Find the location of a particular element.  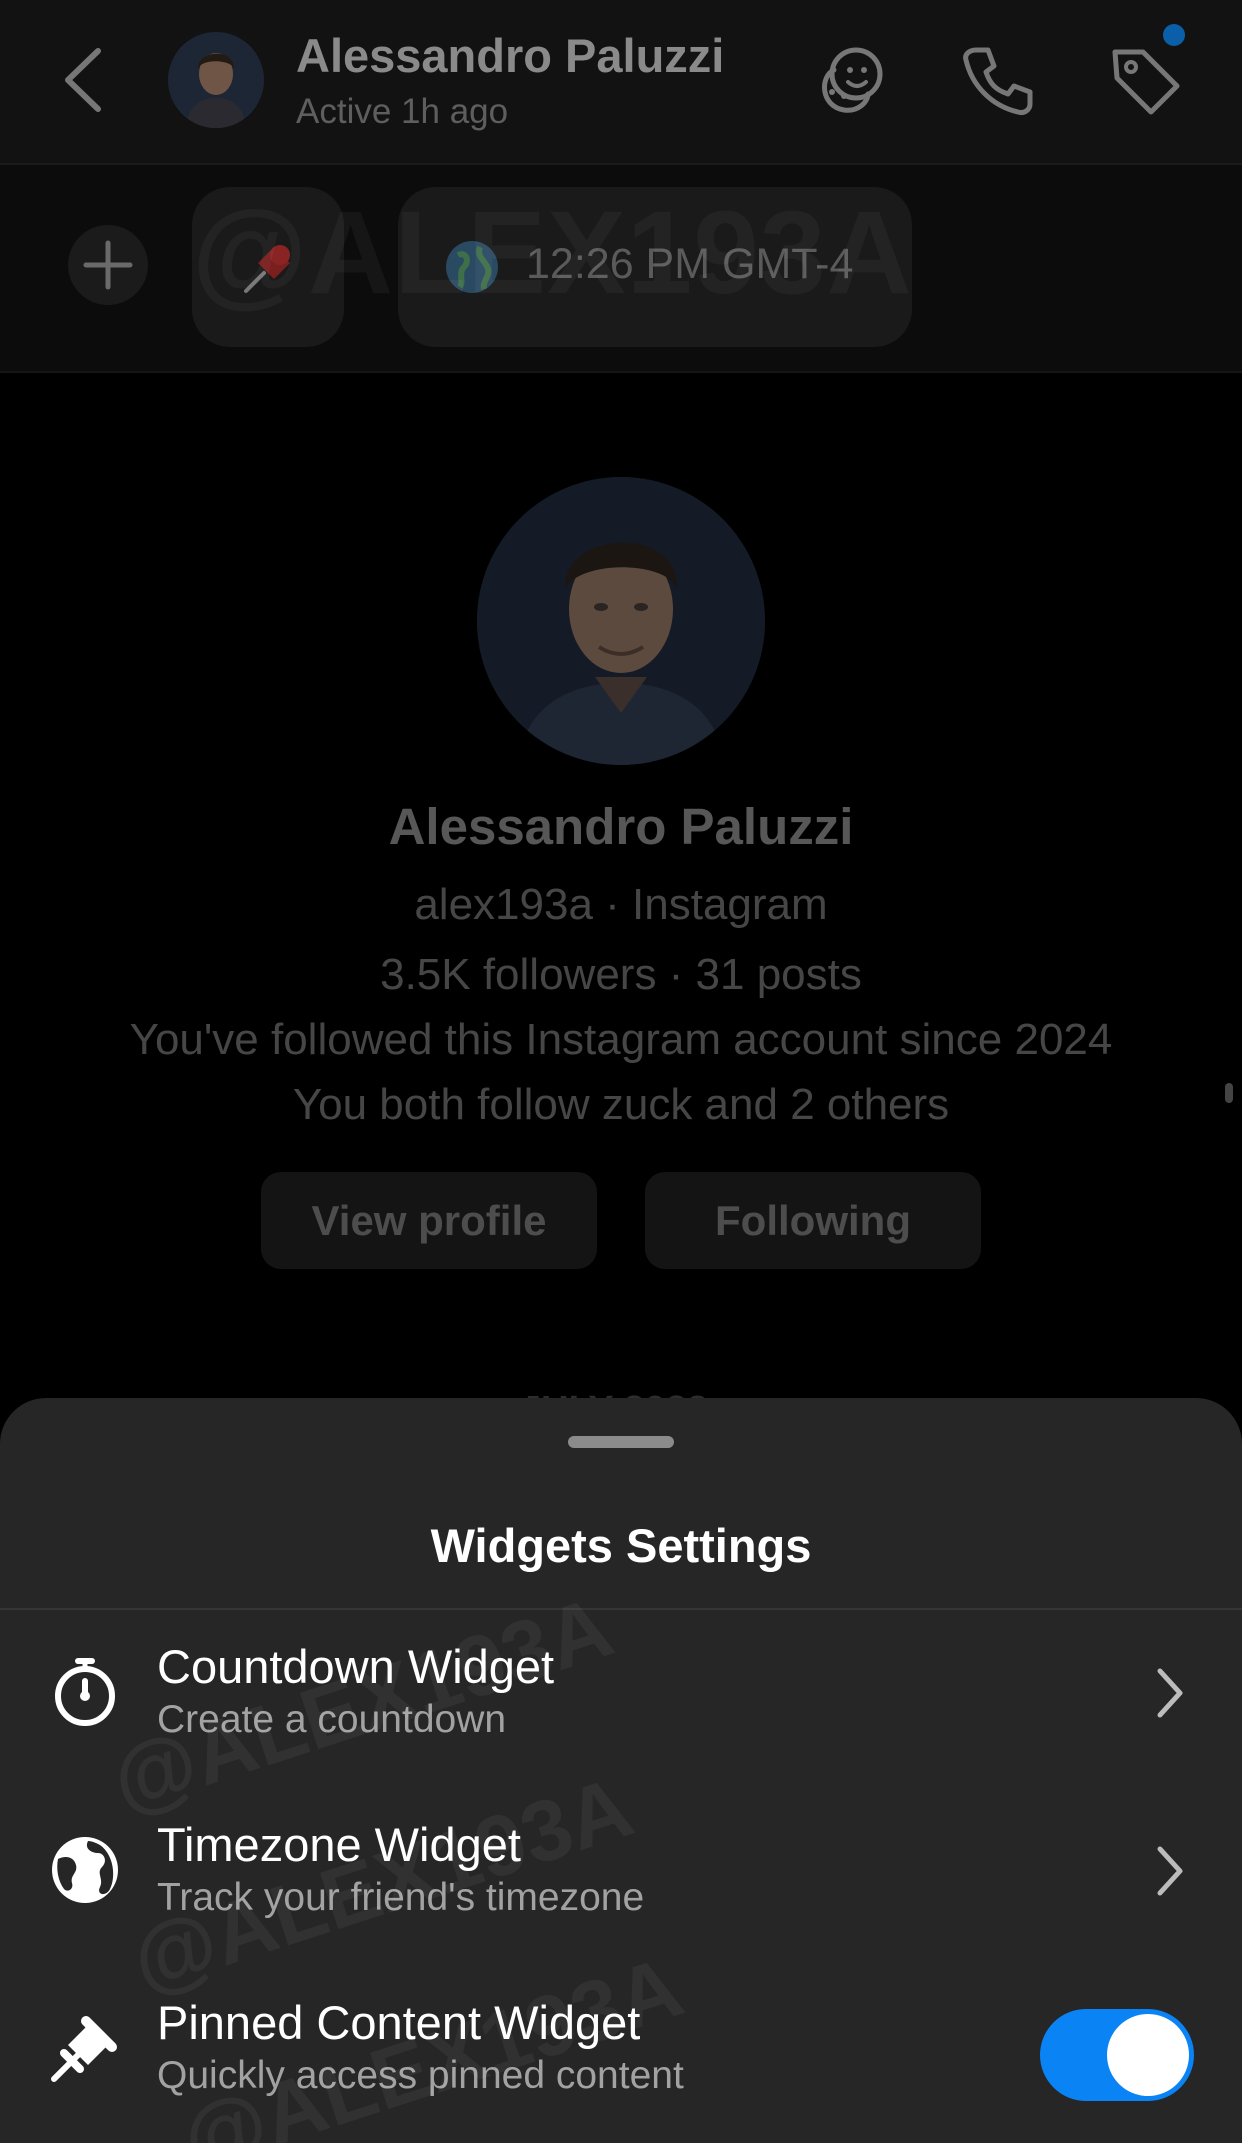

sheet-title: Widgets Settings is located at coordinates (621, 1545).